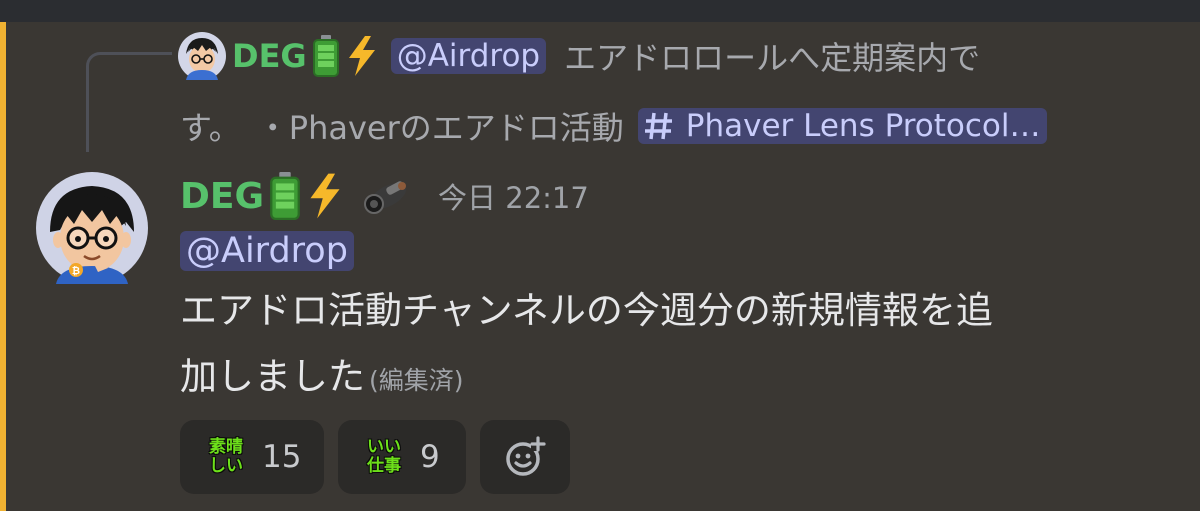  Describe the element at coordinates (252, 457) in the screenshot. I see `reaction-subarashii: 素晴 しい 15` at that location.